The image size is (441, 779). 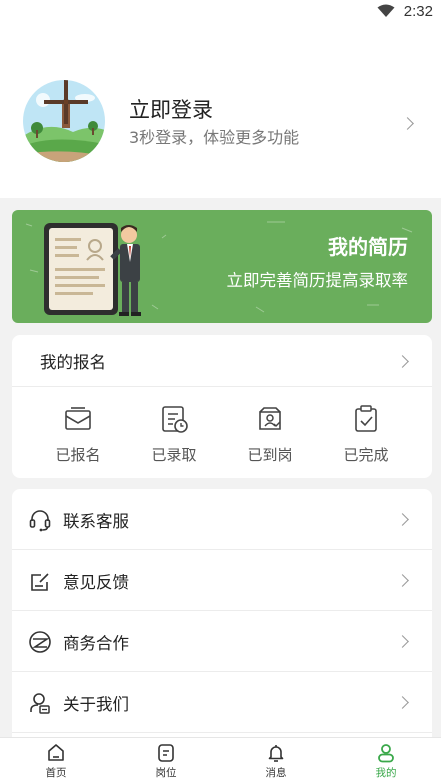 What do you see at coordinates (366, 418) in the screenshot?
I see `clipboard-check-icon` at bounding box center [366, 418].